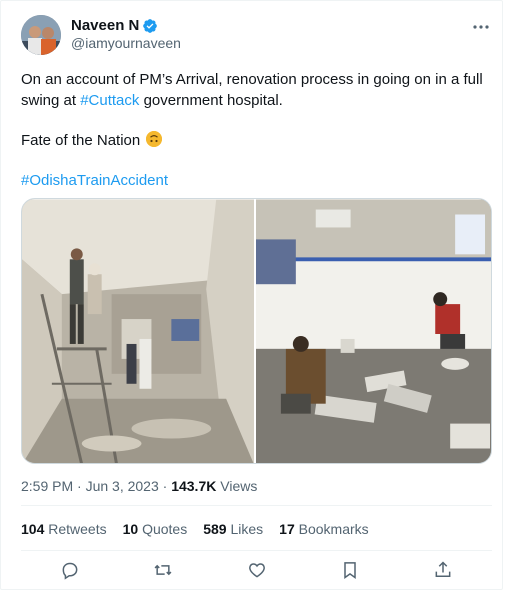 The image size is (517, 590). What do you see at coordinates (83, 140) in the screenshot?
I see `tweet-text-part: Fate of the Nation` at bounding box center [83, 140].